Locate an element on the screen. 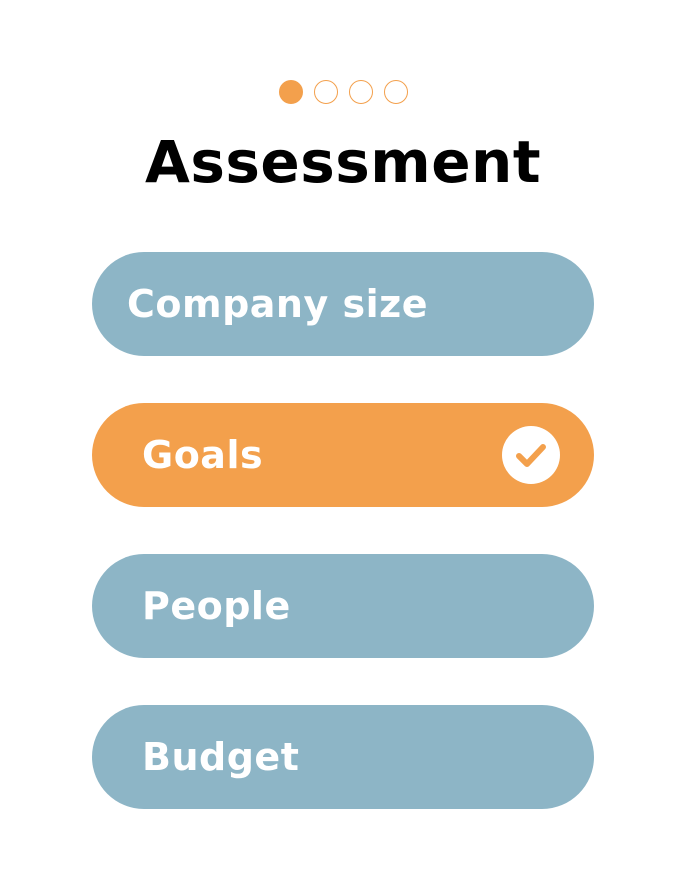  option-label: Company size is located at coordinates (278, 304).